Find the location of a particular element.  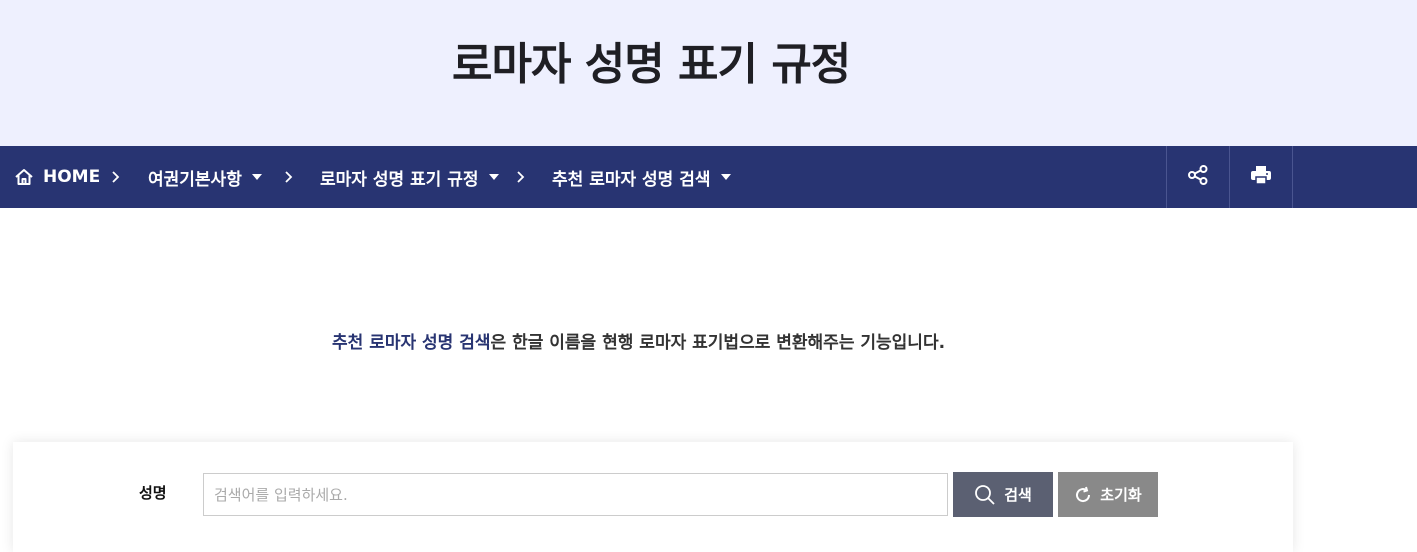

reset-button-label: 초기화 is located at coordinates (1121, 495).